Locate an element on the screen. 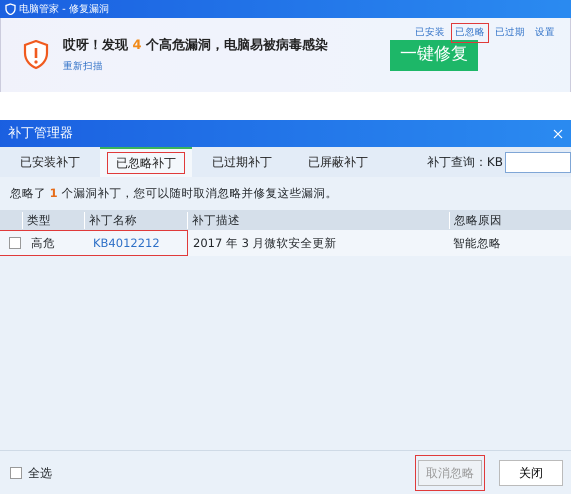 This screenshot has width=571, height=494. rescan-link: 重新扫描 is located at coordinates (83, 66).